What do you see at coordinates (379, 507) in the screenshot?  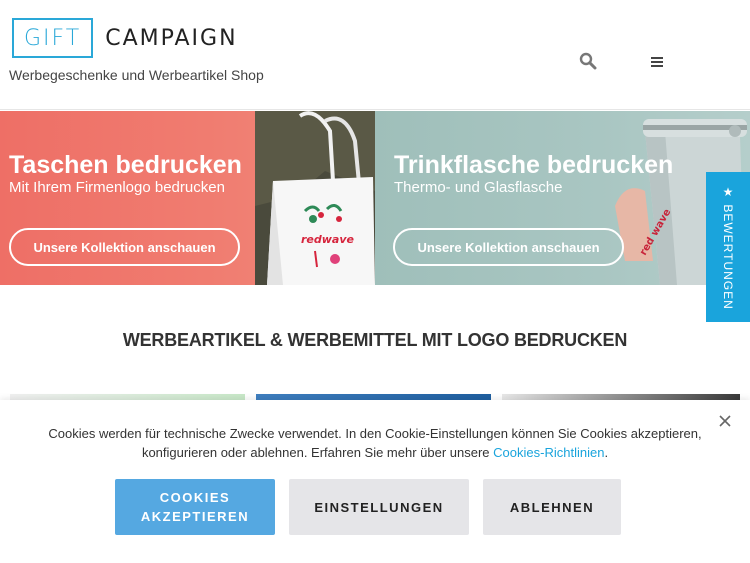 I see `cookie-settings-button: EINSTELLUNGEN` at bounding box center [379, 507].